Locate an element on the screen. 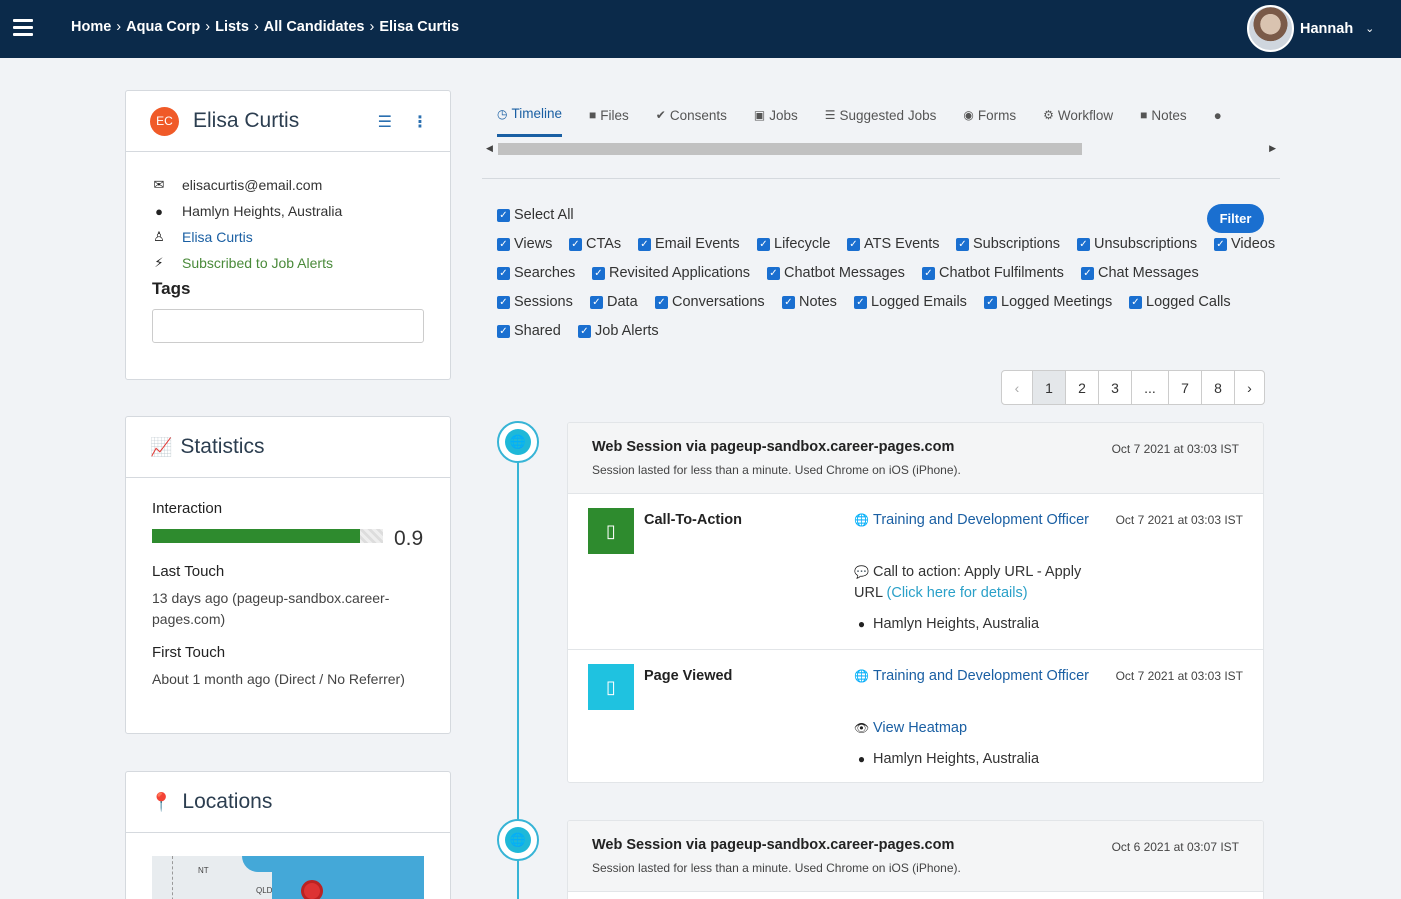 The width and height of the screenshot is (1401, 899). filter-checkbox-revisited-applications: ✓ Revisited Applications is located at coordinates (671, 273).